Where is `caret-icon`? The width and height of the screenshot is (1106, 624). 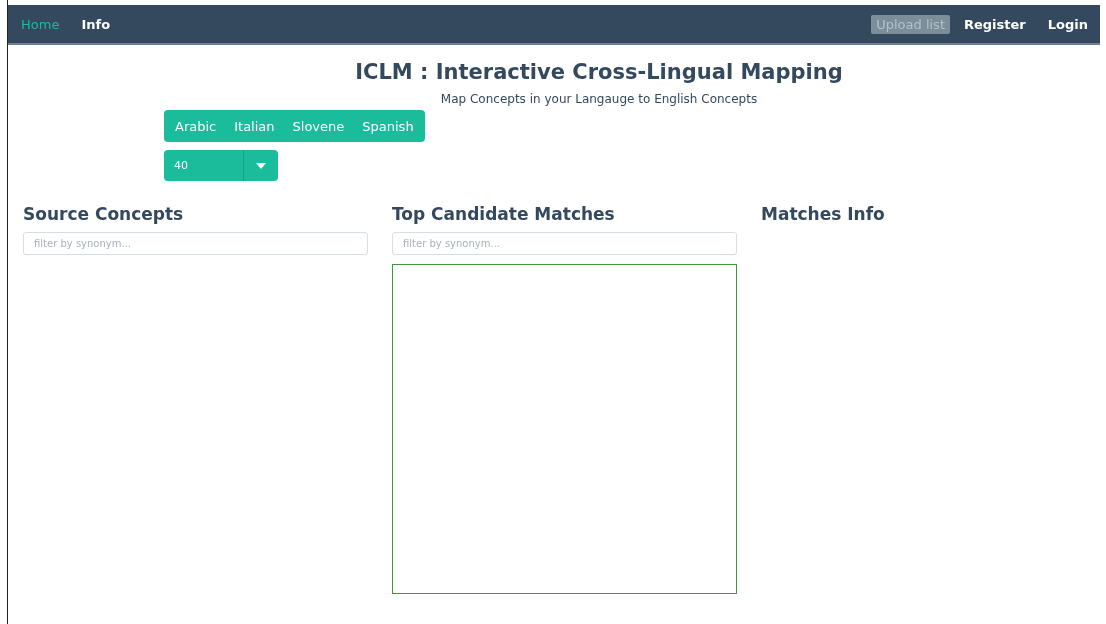 caret-icon is located at coordinates (261, 165).